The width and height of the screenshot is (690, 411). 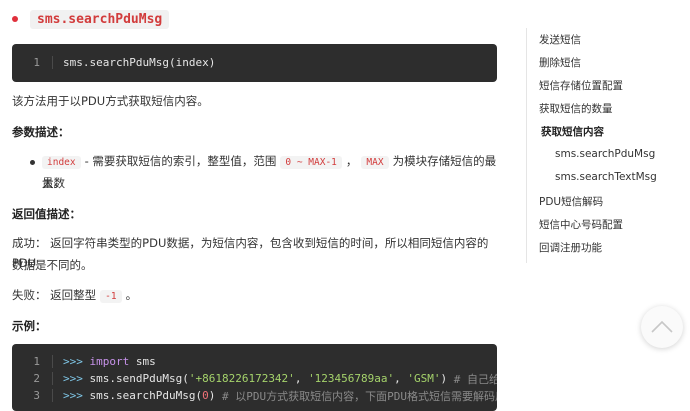 What do you see at coordinates (145, 361) in the screenshot?
I see `code-import-module: sms` at bounding box center [145, 361].